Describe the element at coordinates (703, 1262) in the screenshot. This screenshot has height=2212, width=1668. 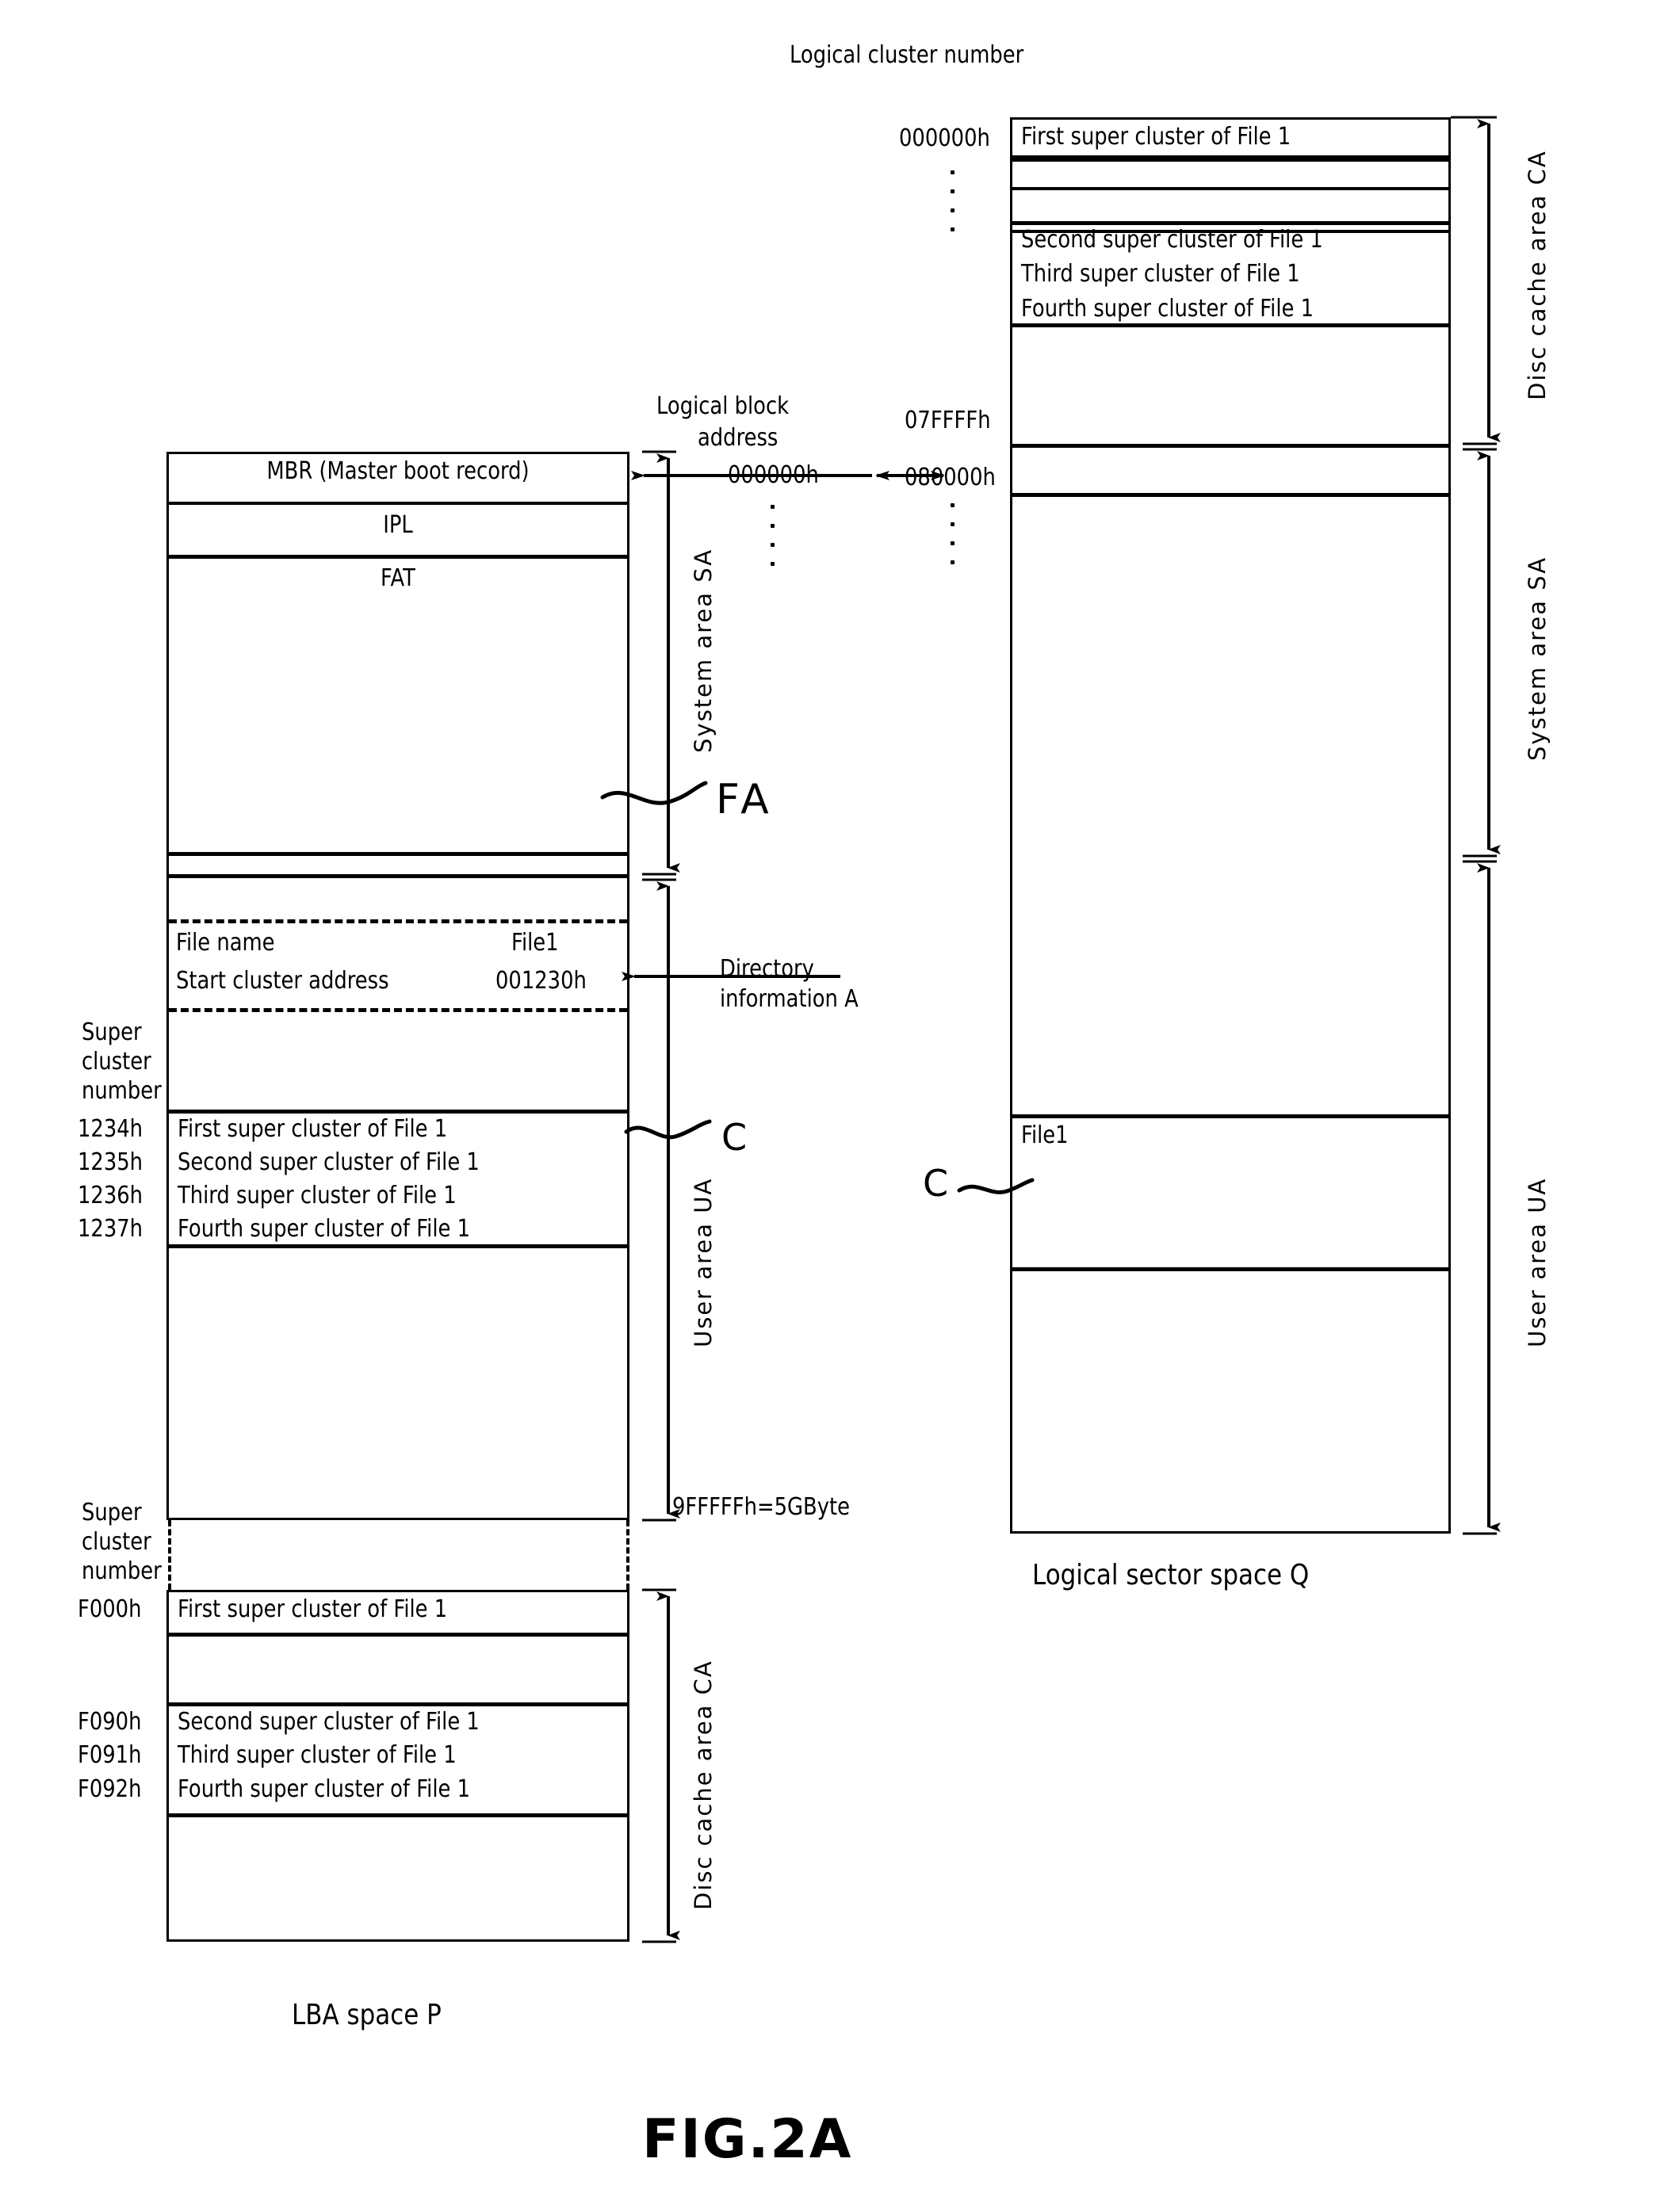
I see `left-bracket-label-user: User area UA` at that location.